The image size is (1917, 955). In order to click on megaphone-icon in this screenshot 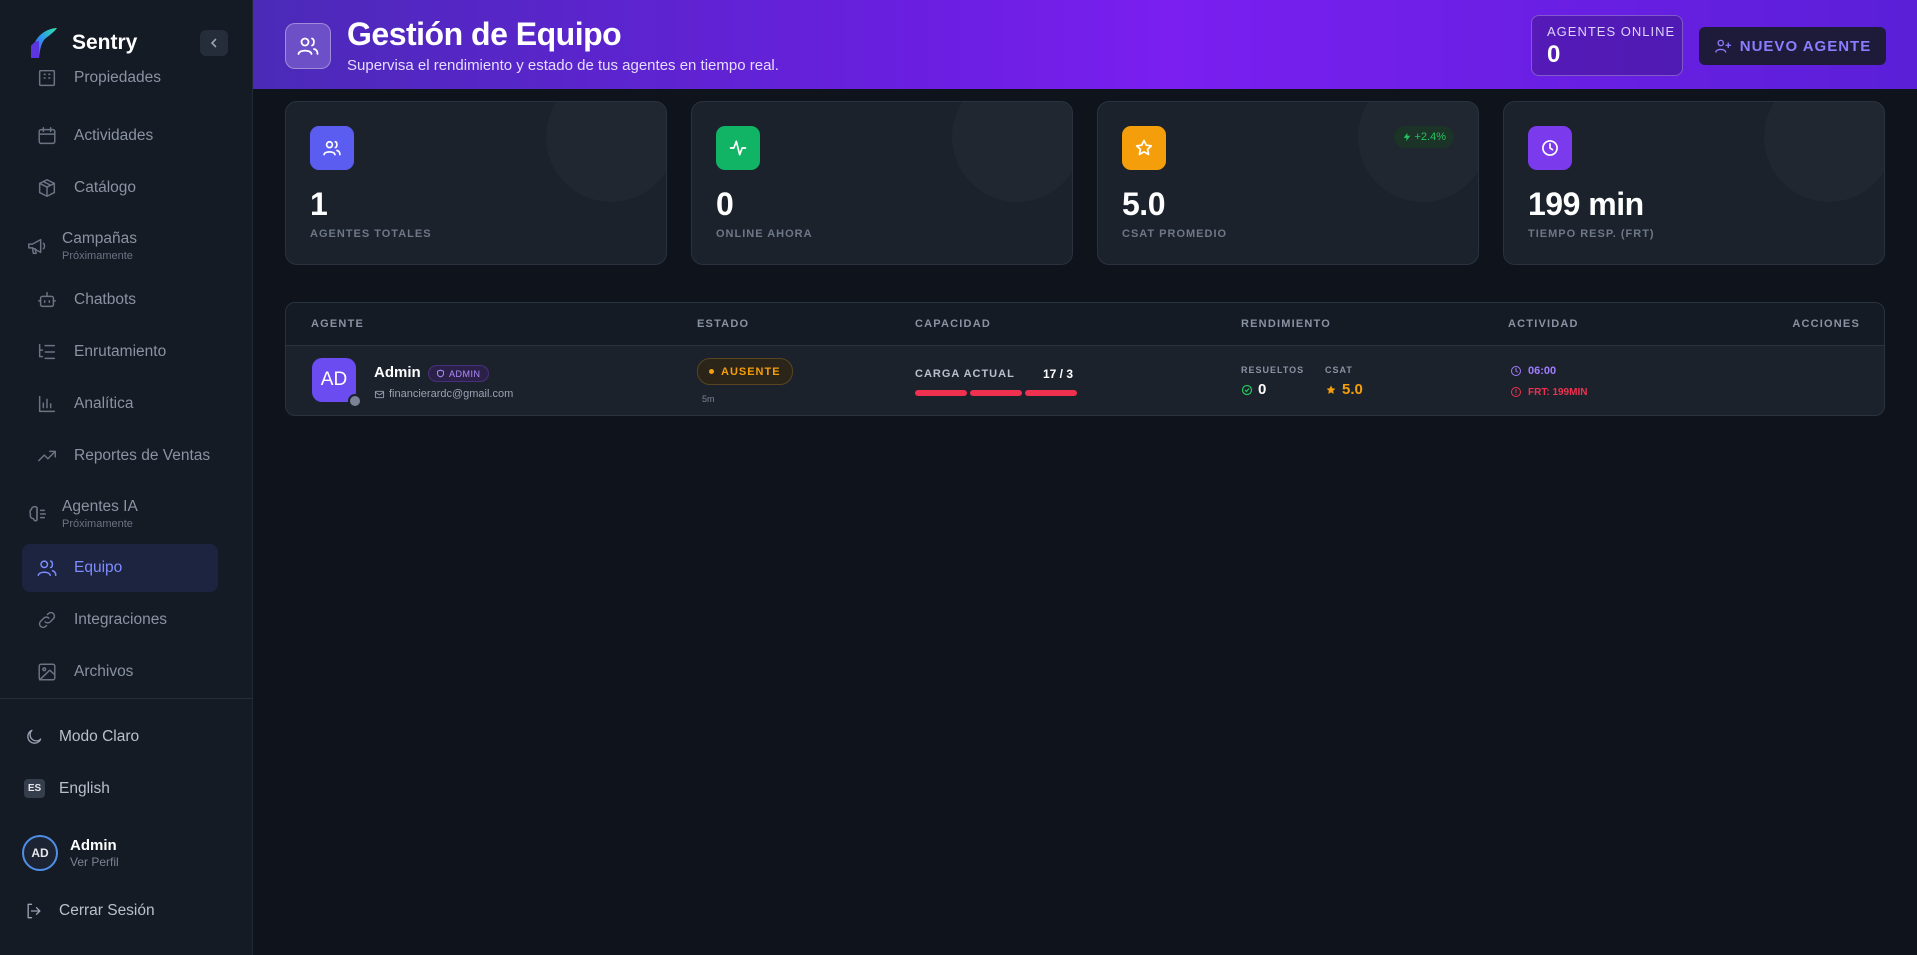, I will do `click(37, 246)`.